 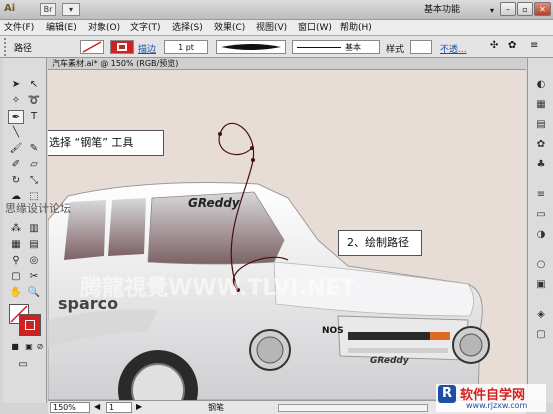 What do you see at coordinates (541, 315) in the screenshot?
I see `layers-icon: ◈` at bounding box center [541, 315].